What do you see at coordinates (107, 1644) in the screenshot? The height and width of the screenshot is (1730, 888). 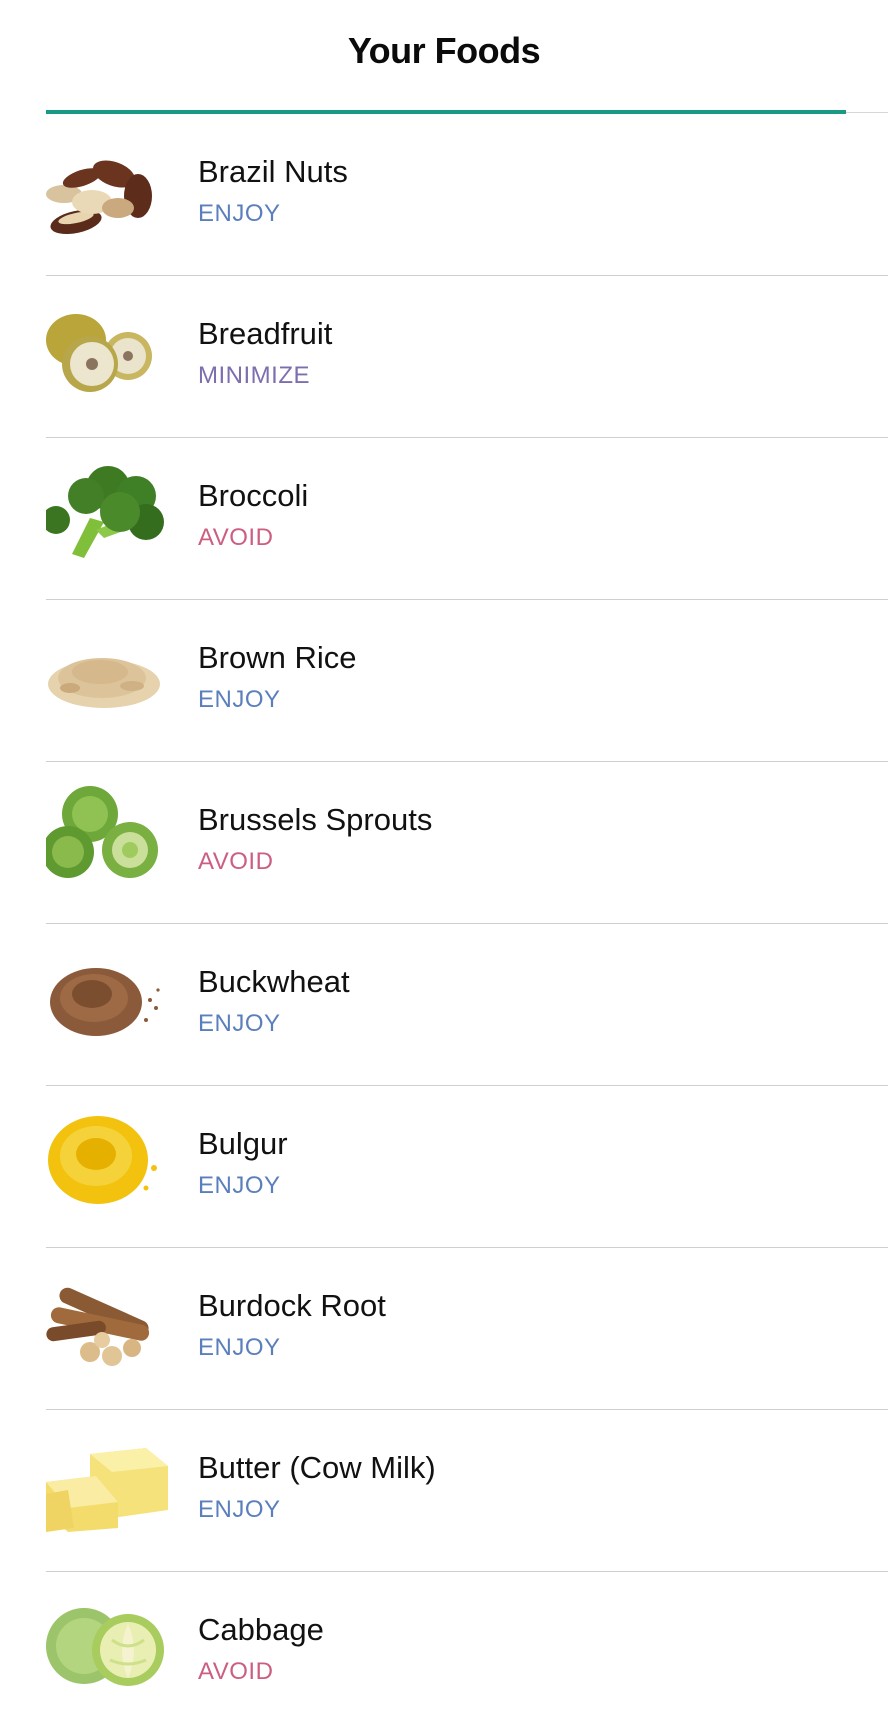 I see `cabbage-image` at bounding box center [107, 1644].